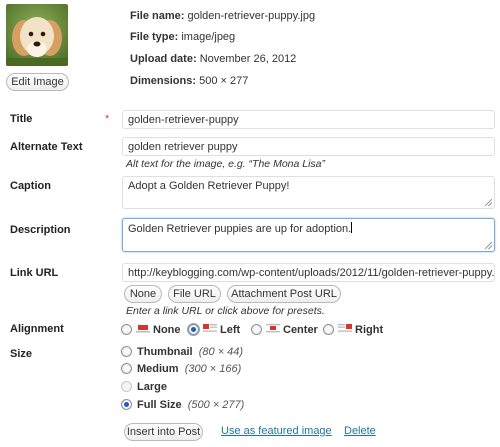  I want to click on align-center-text: Center, so click(300, 330).